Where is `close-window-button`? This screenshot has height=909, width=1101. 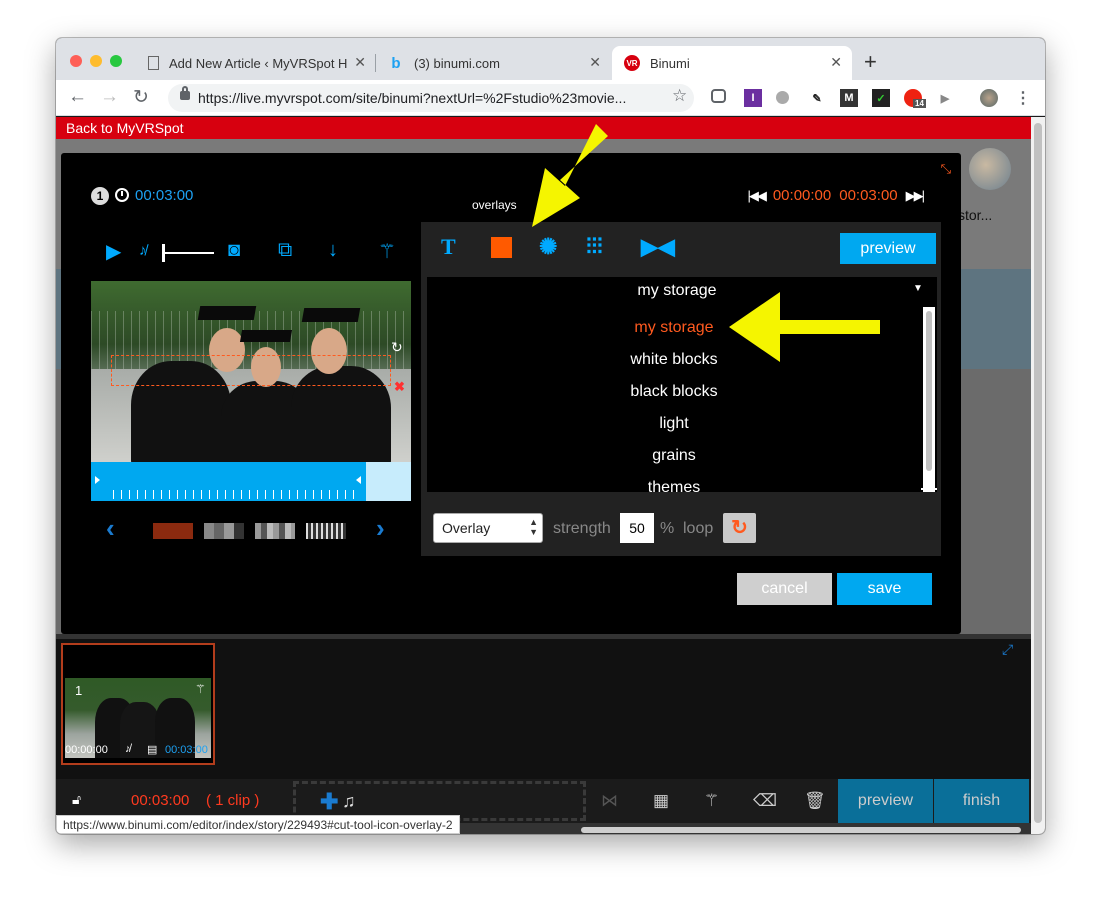
close-window-button is located at coordinates (76, 61).